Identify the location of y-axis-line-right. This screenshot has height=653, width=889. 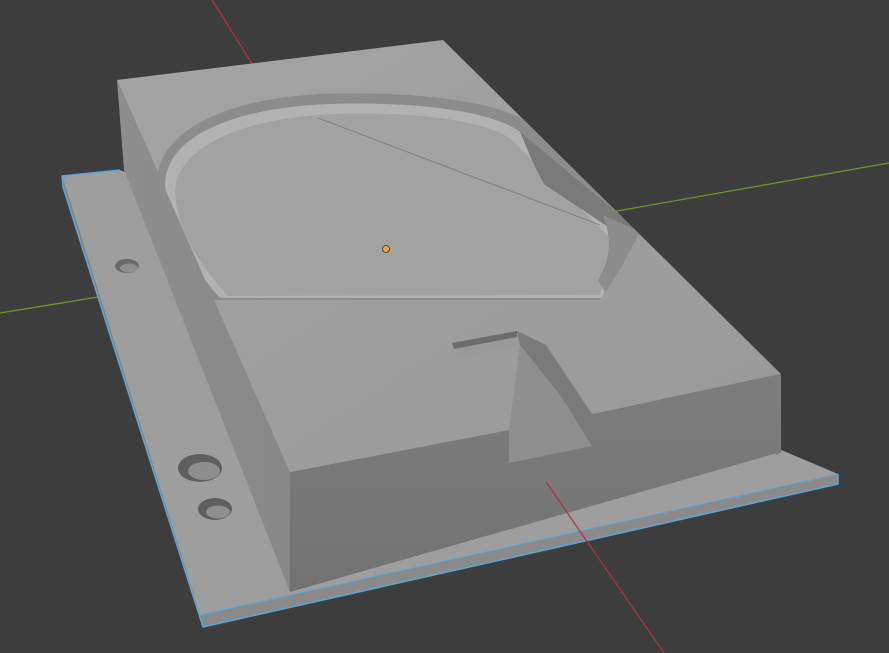
(744, 188).